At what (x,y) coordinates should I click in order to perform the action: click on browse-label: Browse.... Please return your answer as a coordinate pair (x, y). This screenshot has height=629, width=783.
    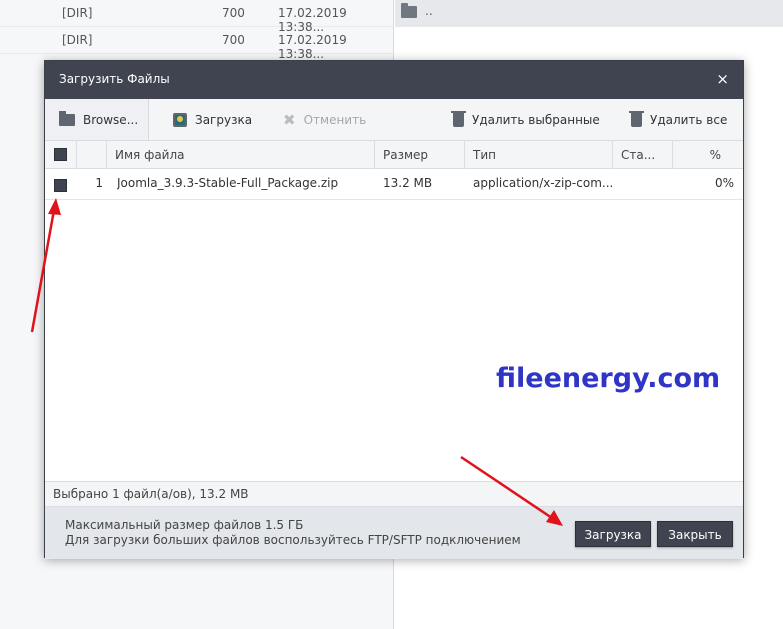
    Looking at the image, I should click on (111, 119).